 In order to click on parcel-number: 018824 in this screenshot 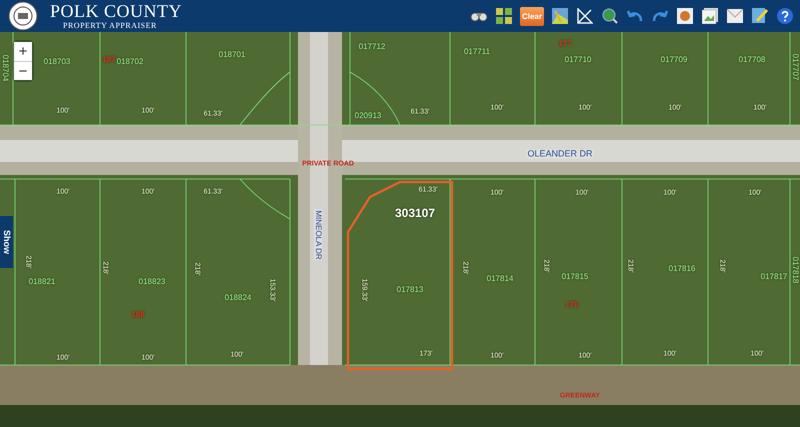, I will do `click(238, 298)`.